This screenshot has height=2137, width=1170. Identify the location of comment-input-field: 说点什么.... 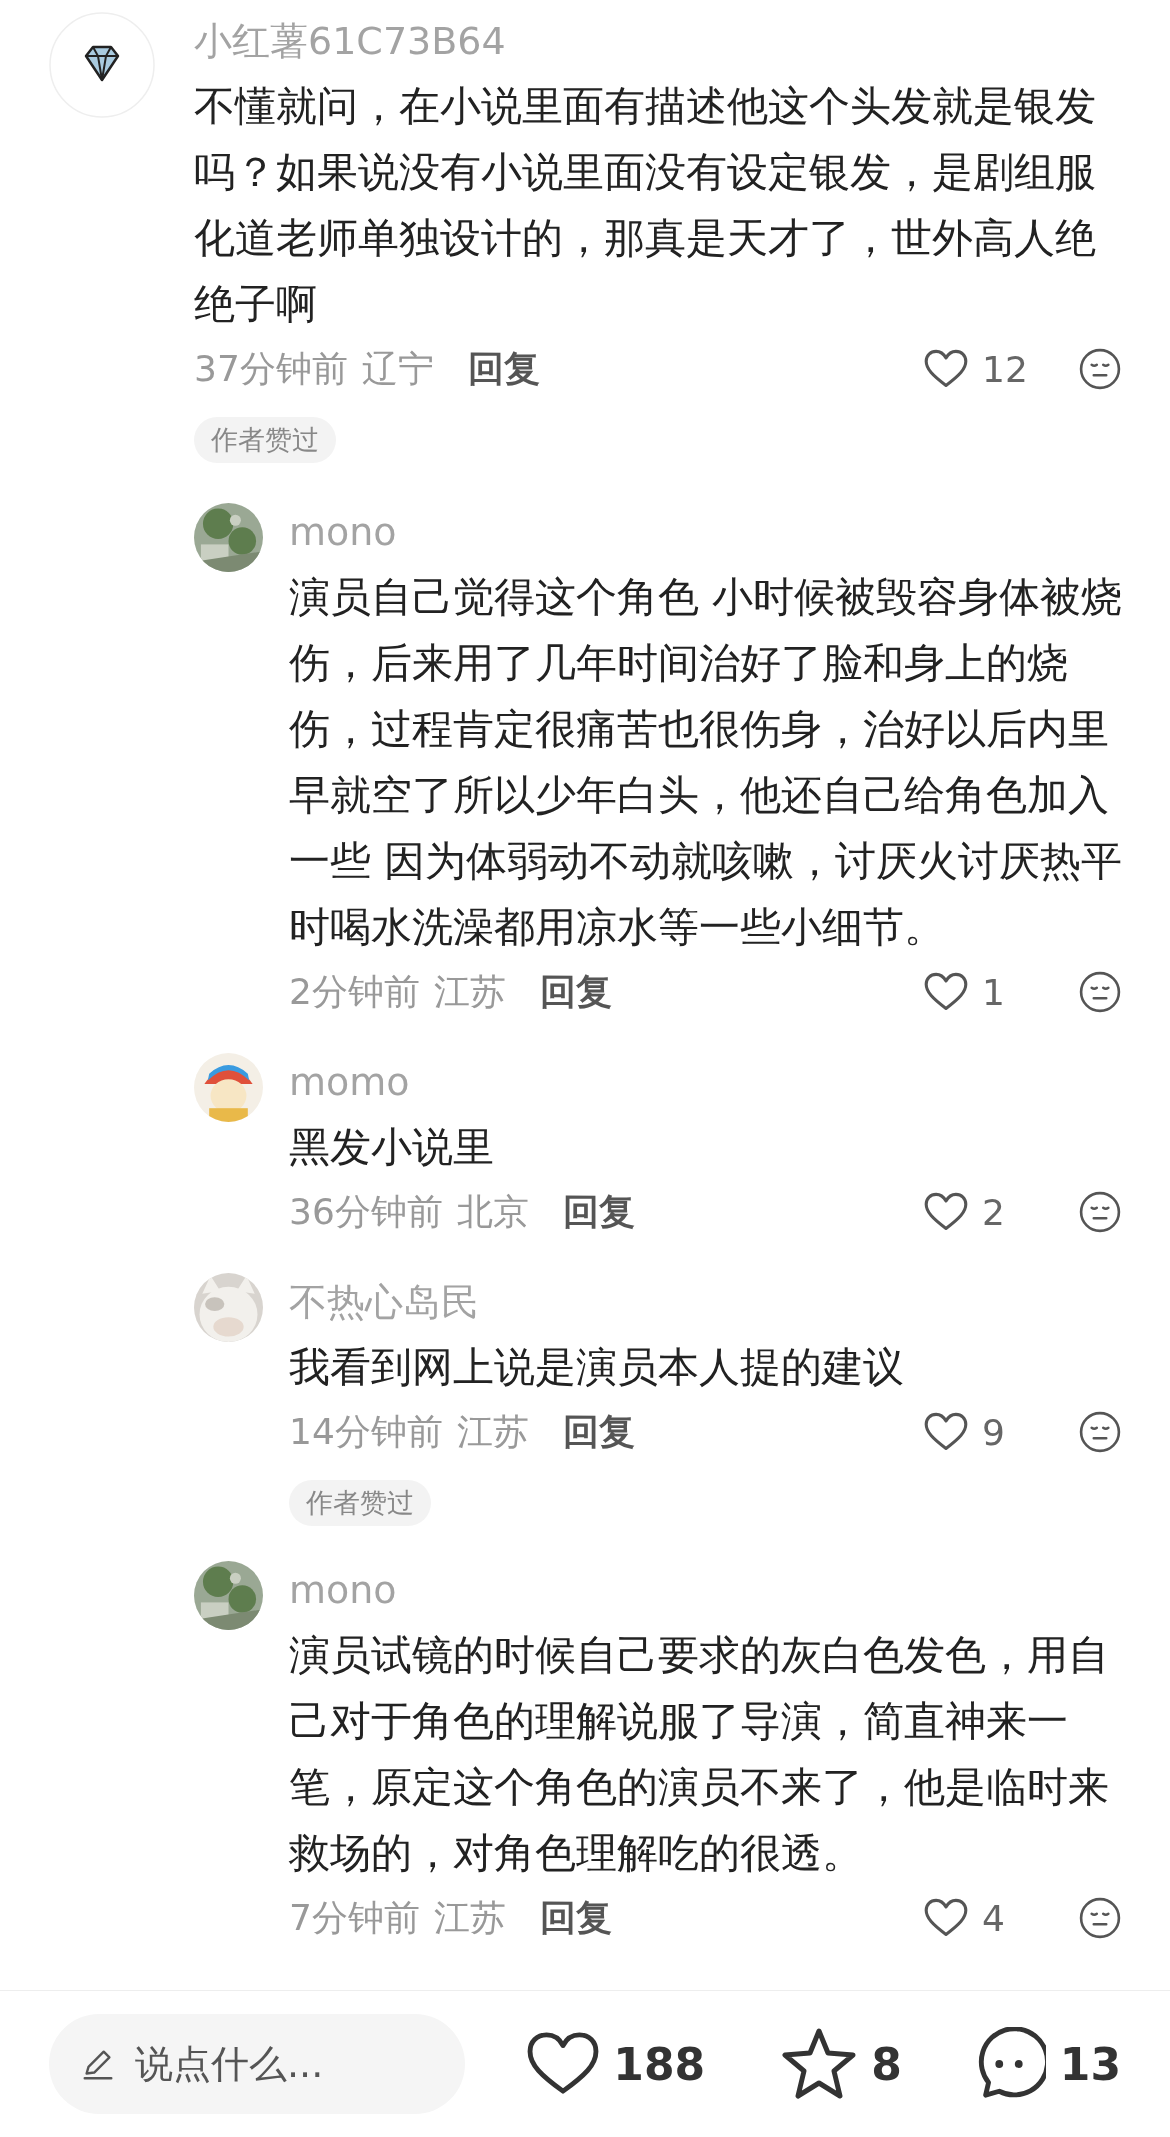
(257, 2064).